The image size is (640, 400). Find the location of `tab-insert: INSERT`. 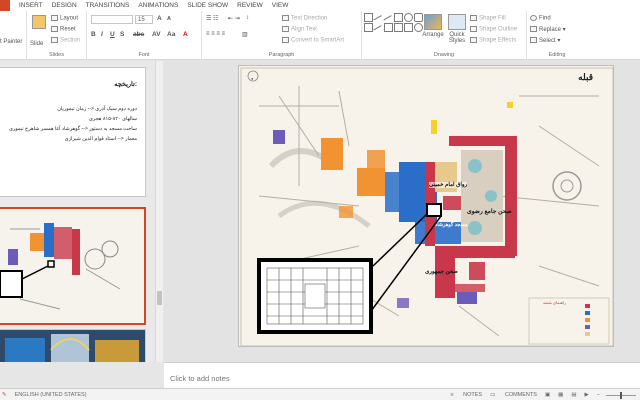

tab-insert: INSERT is located at coordinates (31, 5).